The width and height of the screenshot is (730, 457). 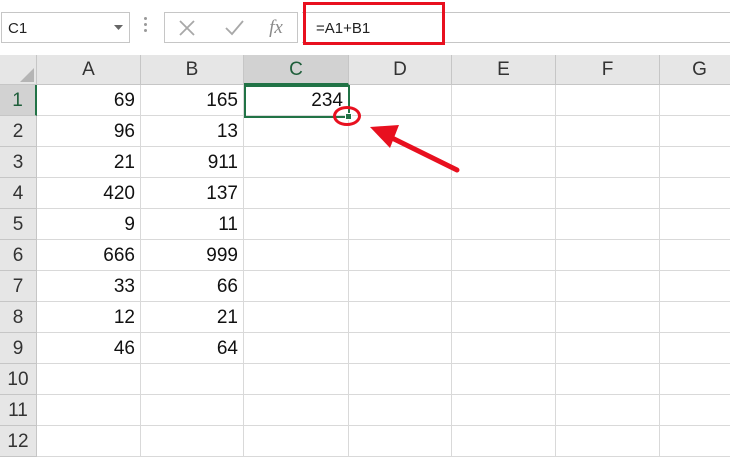 I want to click on row-header-12: 12, so click(x=18, y=441).